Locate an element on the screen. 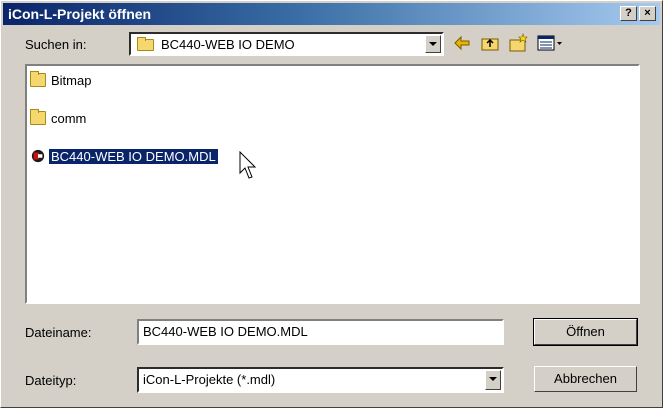 This screenshot has width=663, height=408. view-menu-icon is located at coordinates (550, 43).